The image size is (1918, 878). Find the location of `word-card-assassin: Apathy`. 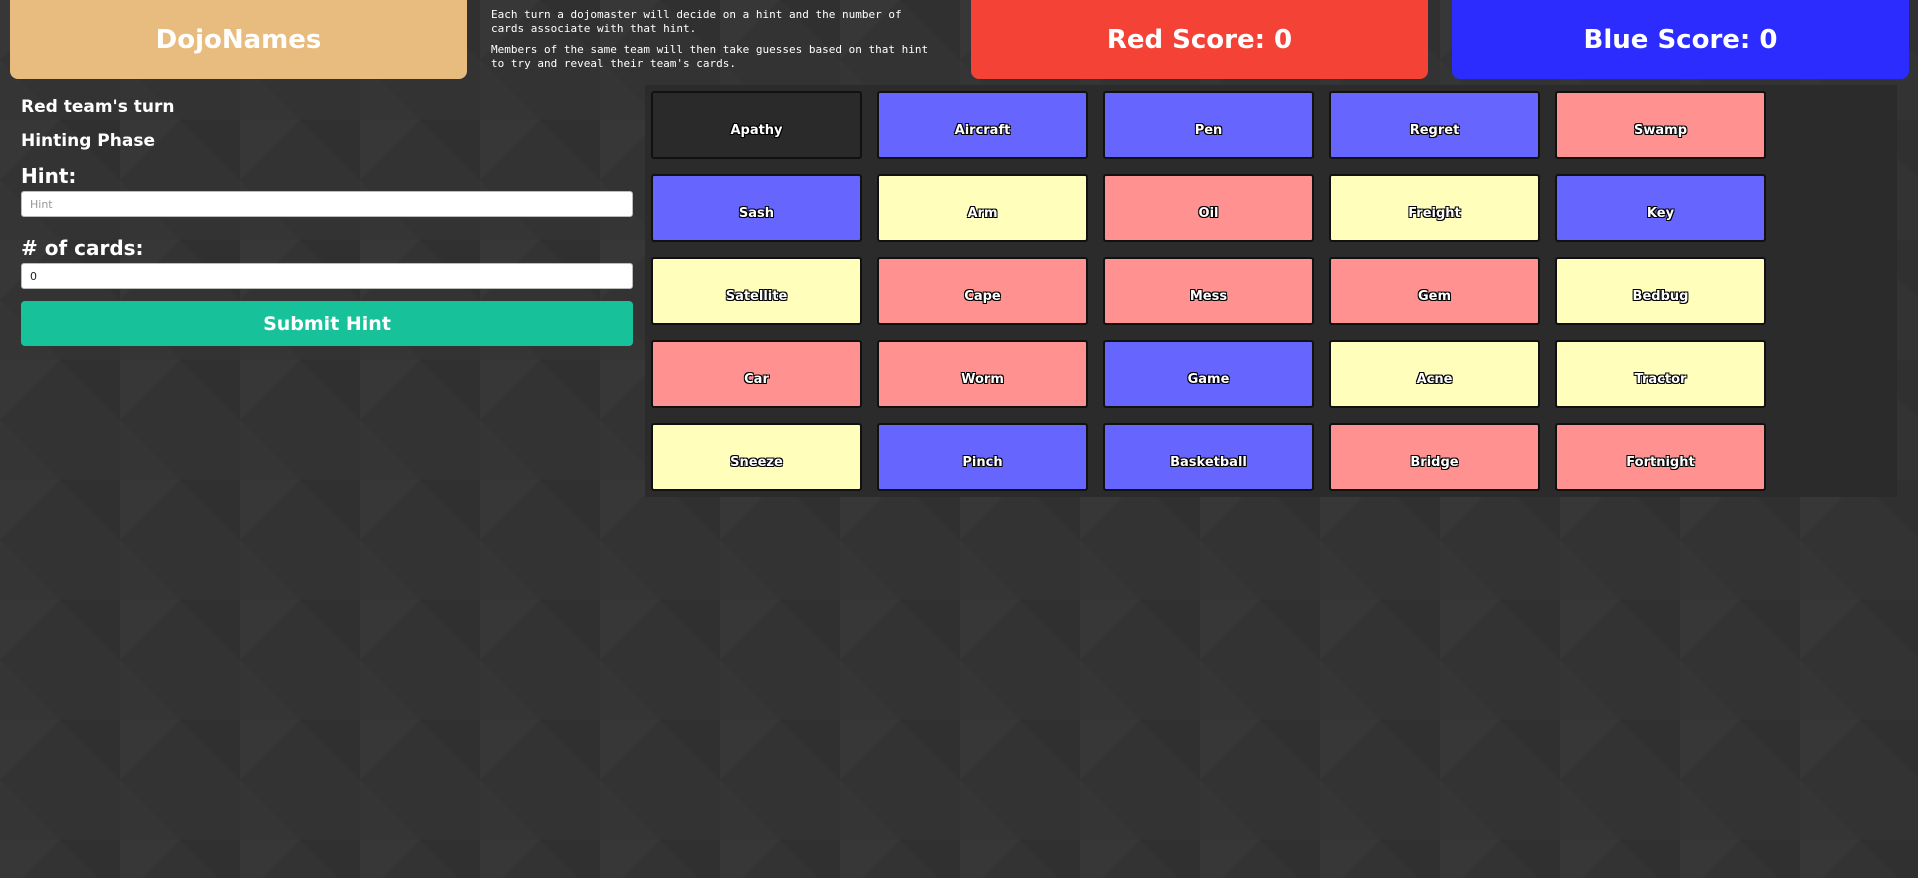

word-card-assassin: Apathy is located at coordinates (756, 125).